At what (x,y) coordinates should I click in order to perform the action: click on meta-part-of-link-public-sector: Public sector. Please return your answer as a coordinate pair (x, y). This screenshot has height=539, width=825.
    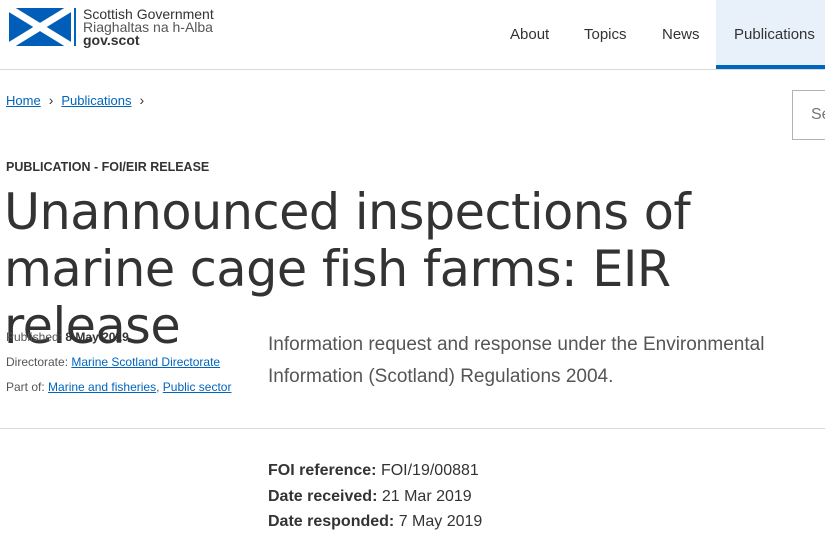
    Looking at the image, I should click on (197, 387).